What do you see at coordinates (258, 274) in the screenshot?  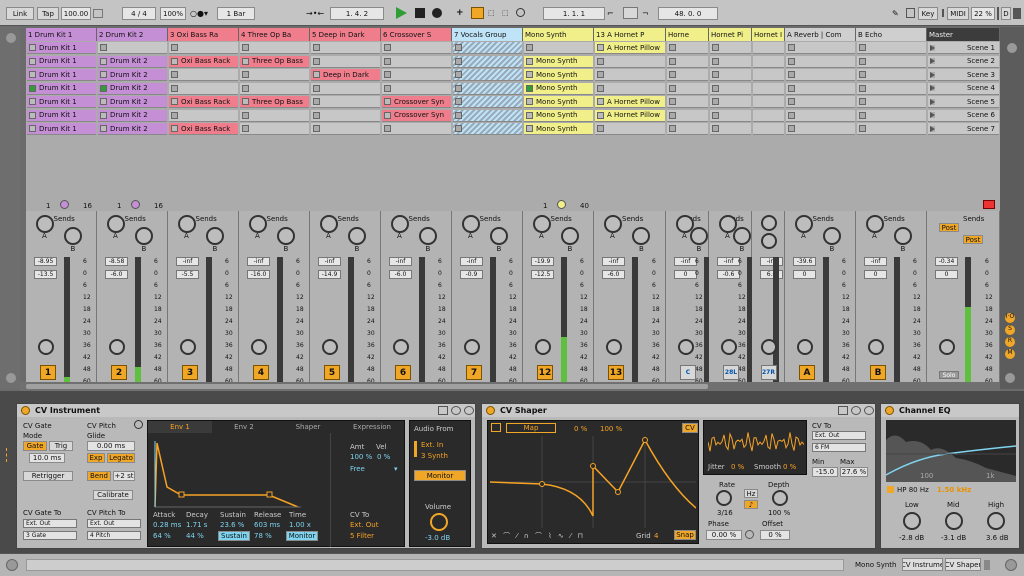 I see `volume-value: -16.0` at bounding box center [258, 274].